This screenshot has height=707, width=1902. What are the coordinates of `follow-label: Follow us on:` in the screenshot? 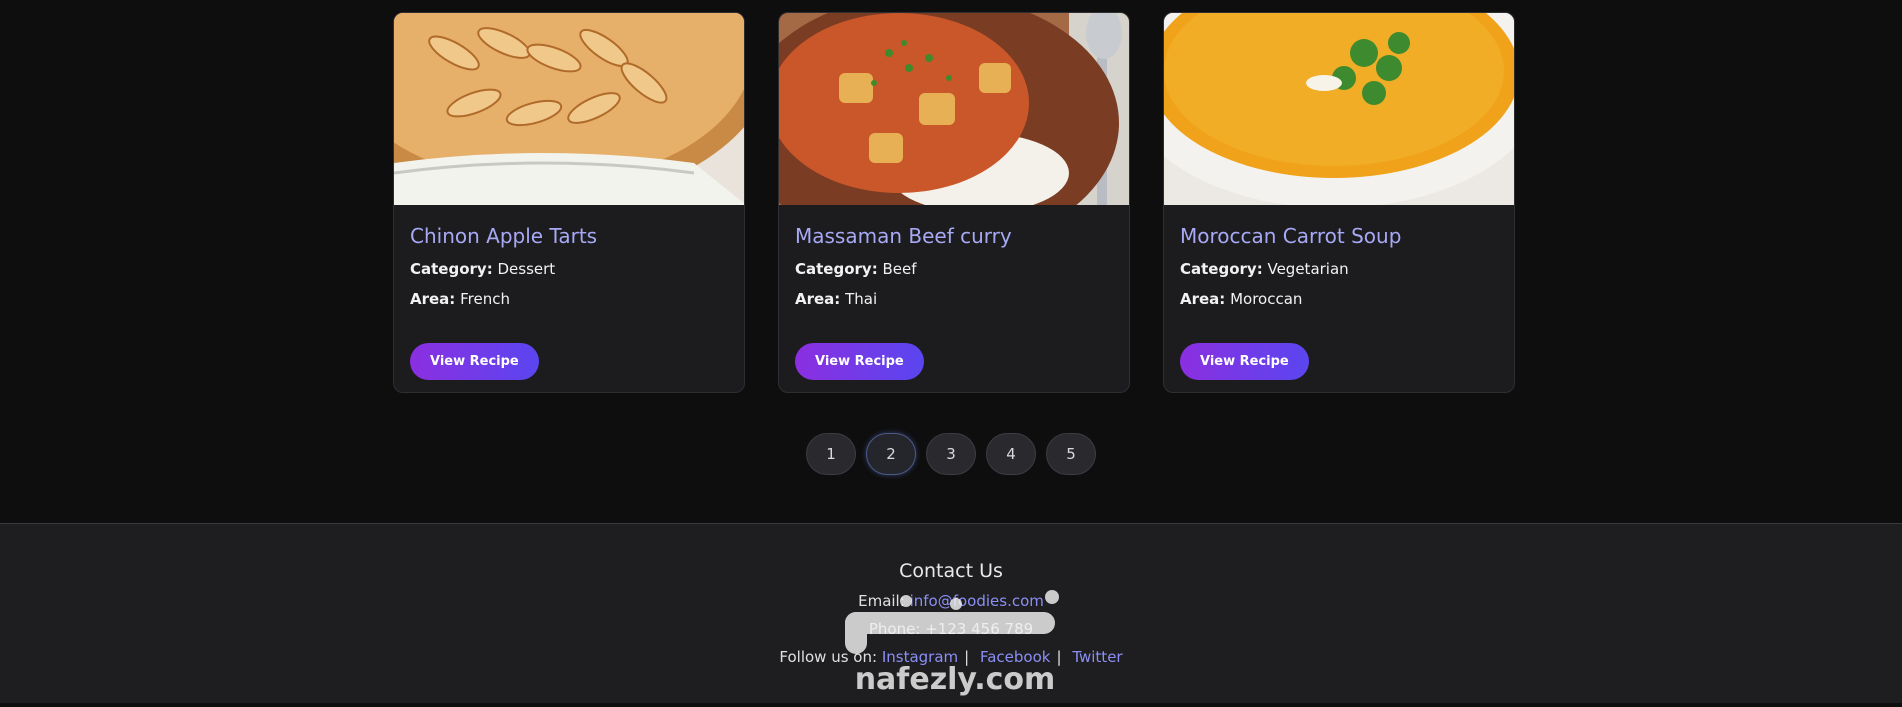 It's located at (828, 657).